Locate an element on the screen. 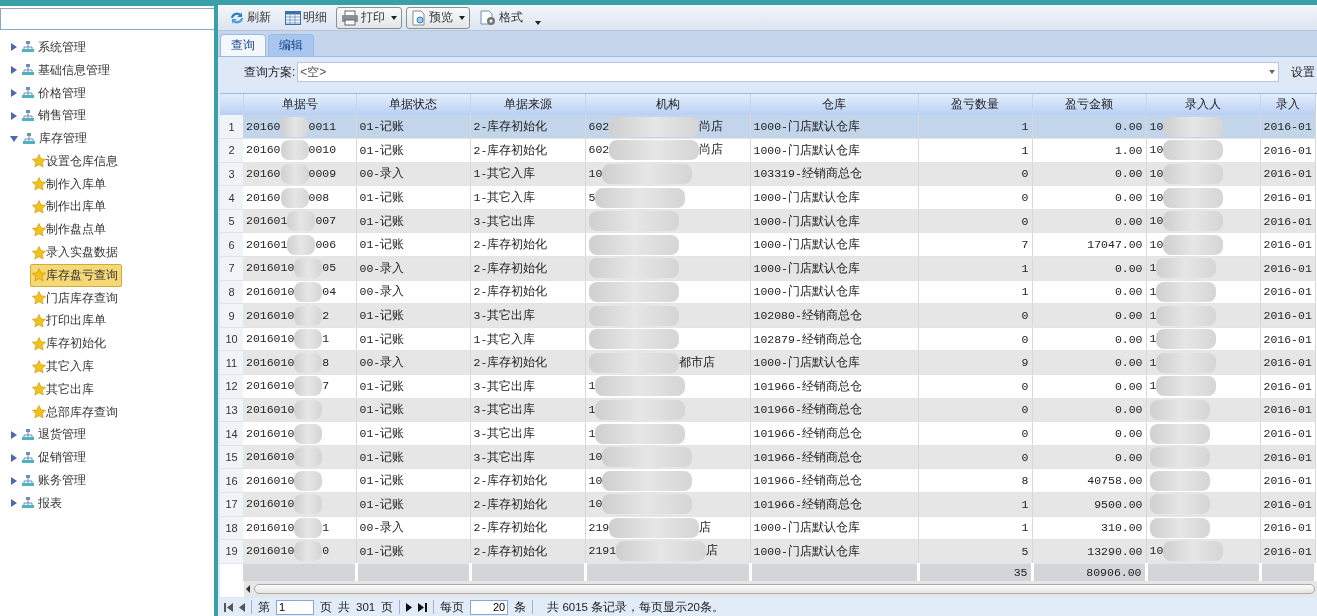  column-header: 单据号 is located at coordinates (299, 104).